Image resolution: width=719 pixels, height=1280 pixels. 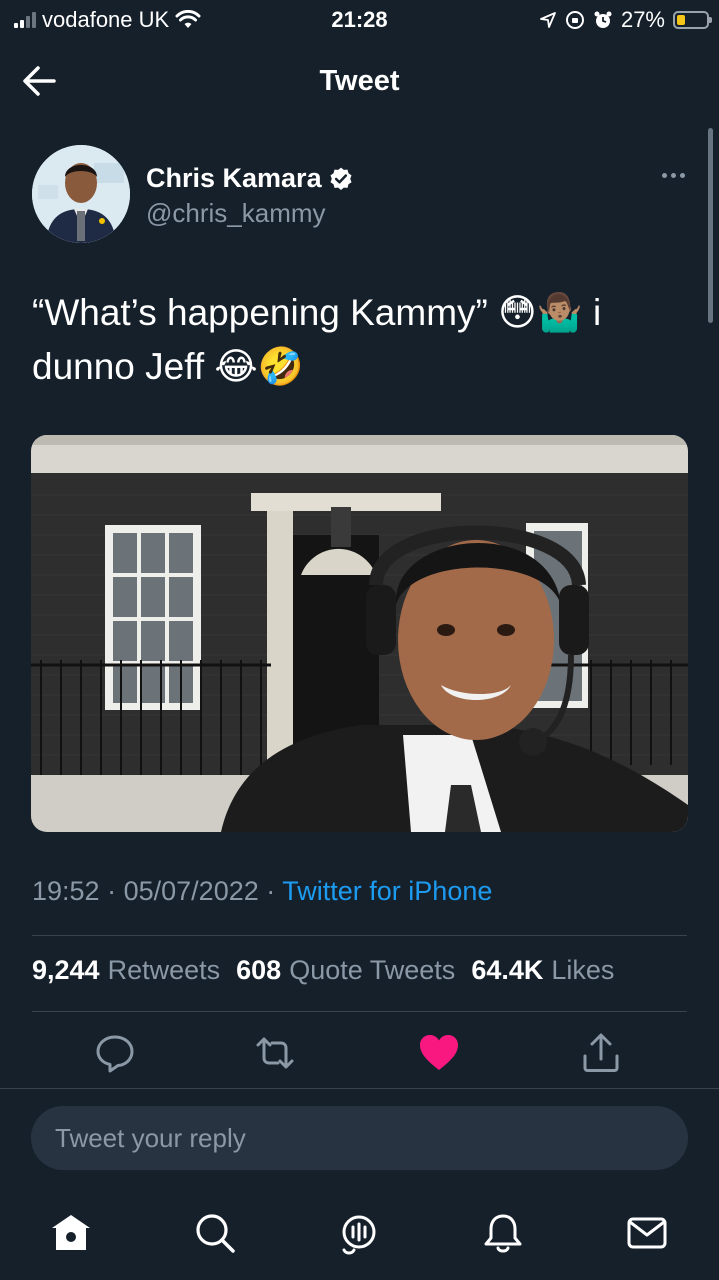 I want to click on status-right: 27%, so click(x=625, y=20).